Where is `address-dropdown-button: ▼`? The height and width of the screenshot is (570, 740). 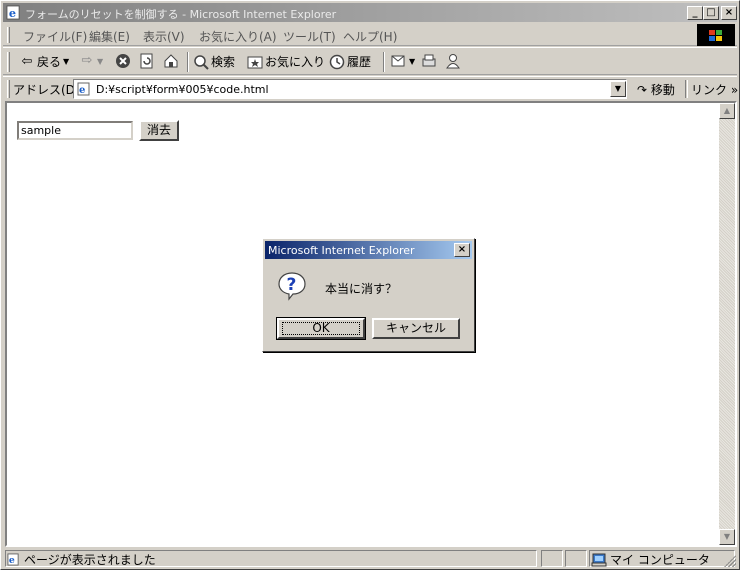
address-dropdown-button: ▼ is located at coordinates (618, 89).